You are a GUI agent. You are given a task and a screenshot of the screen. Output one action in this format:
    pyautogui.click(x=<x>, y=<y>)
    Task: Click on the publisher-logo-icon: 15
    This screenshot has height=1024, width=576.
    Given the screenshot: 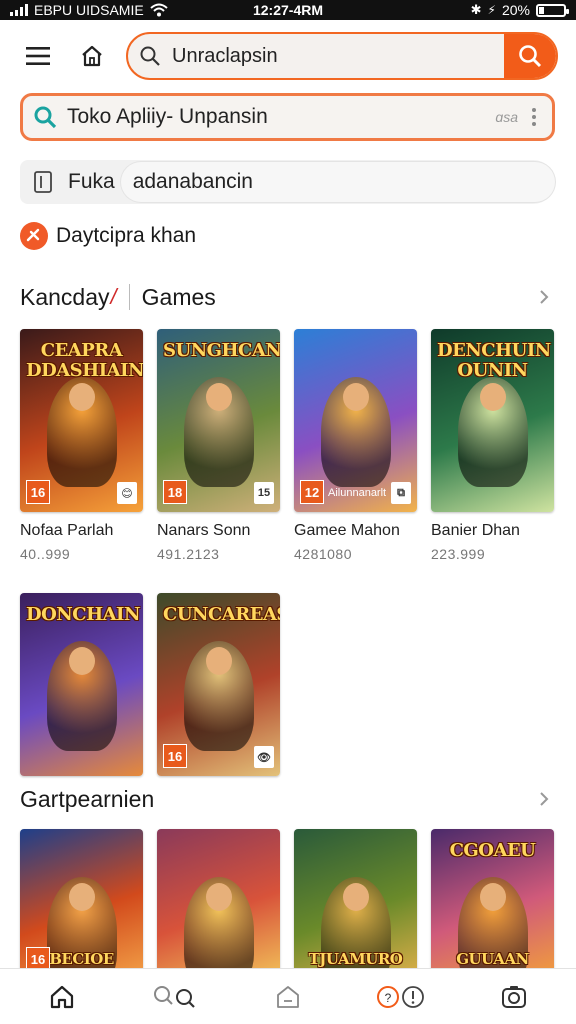 What is the action you would take?
    pyautogui.click(x=264, y=493)
    